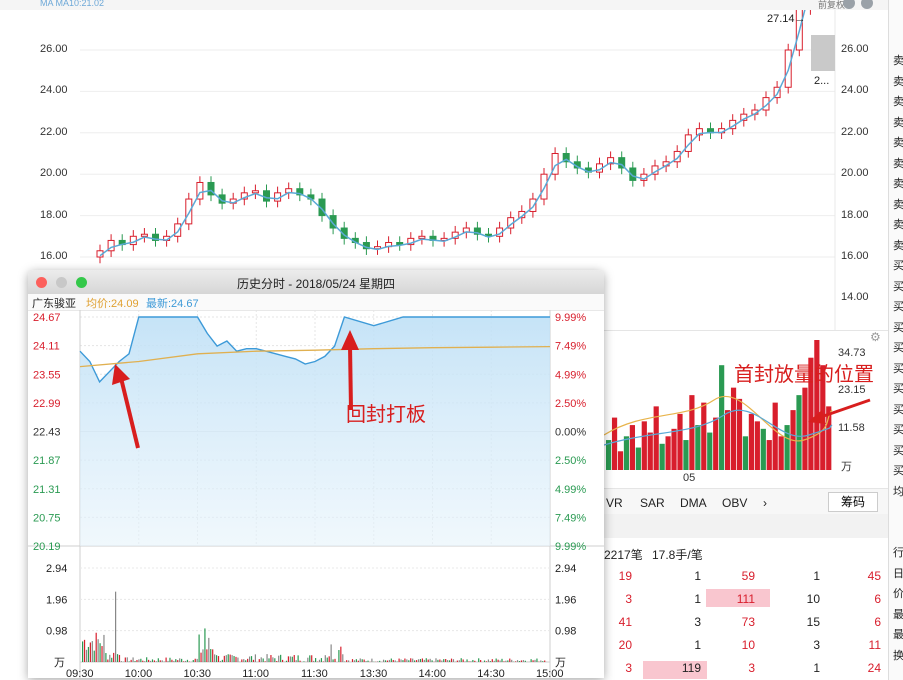 Image resolution: width=903 pixels, height=680 pixels. Describe the element at coordinates (59, 663) in the screenshot. I see `volume-unit-left: 万` at that location.